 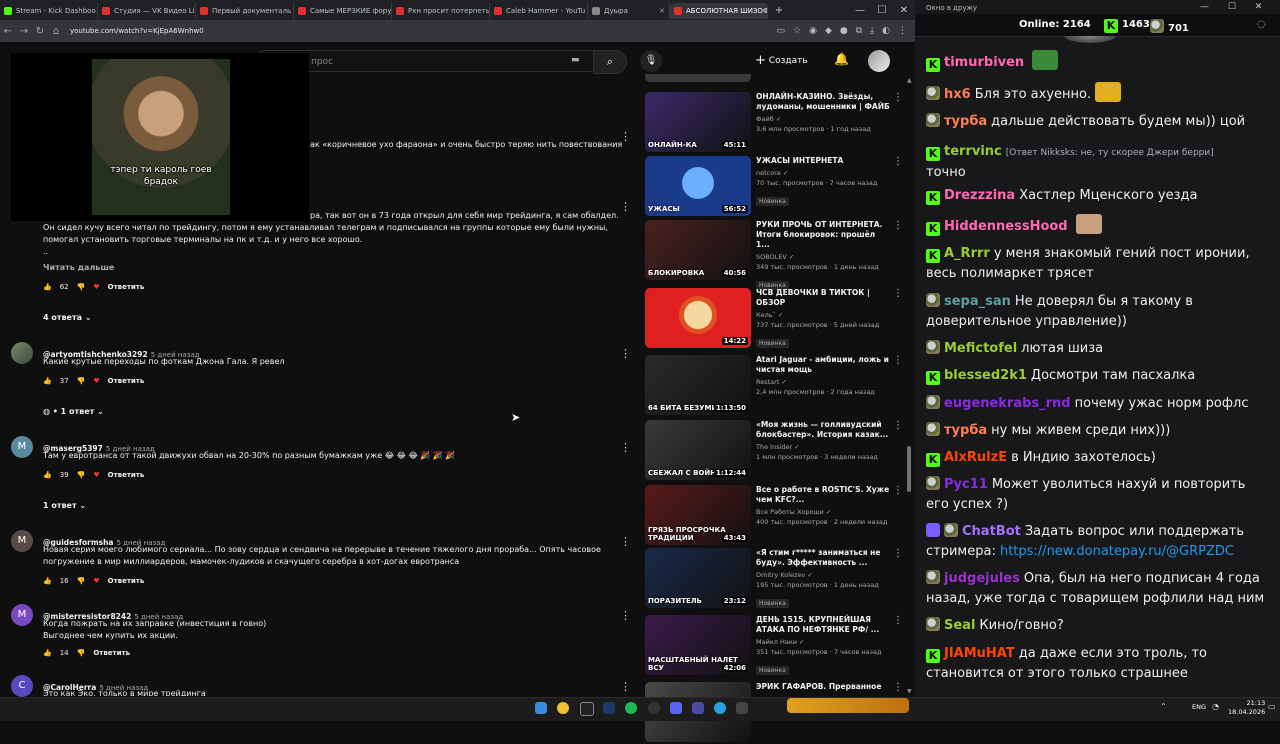 What do you see at coordinates (768, 173) in the screenshot?
I see `channel-name: netcore` at bounding box center [768, 173].